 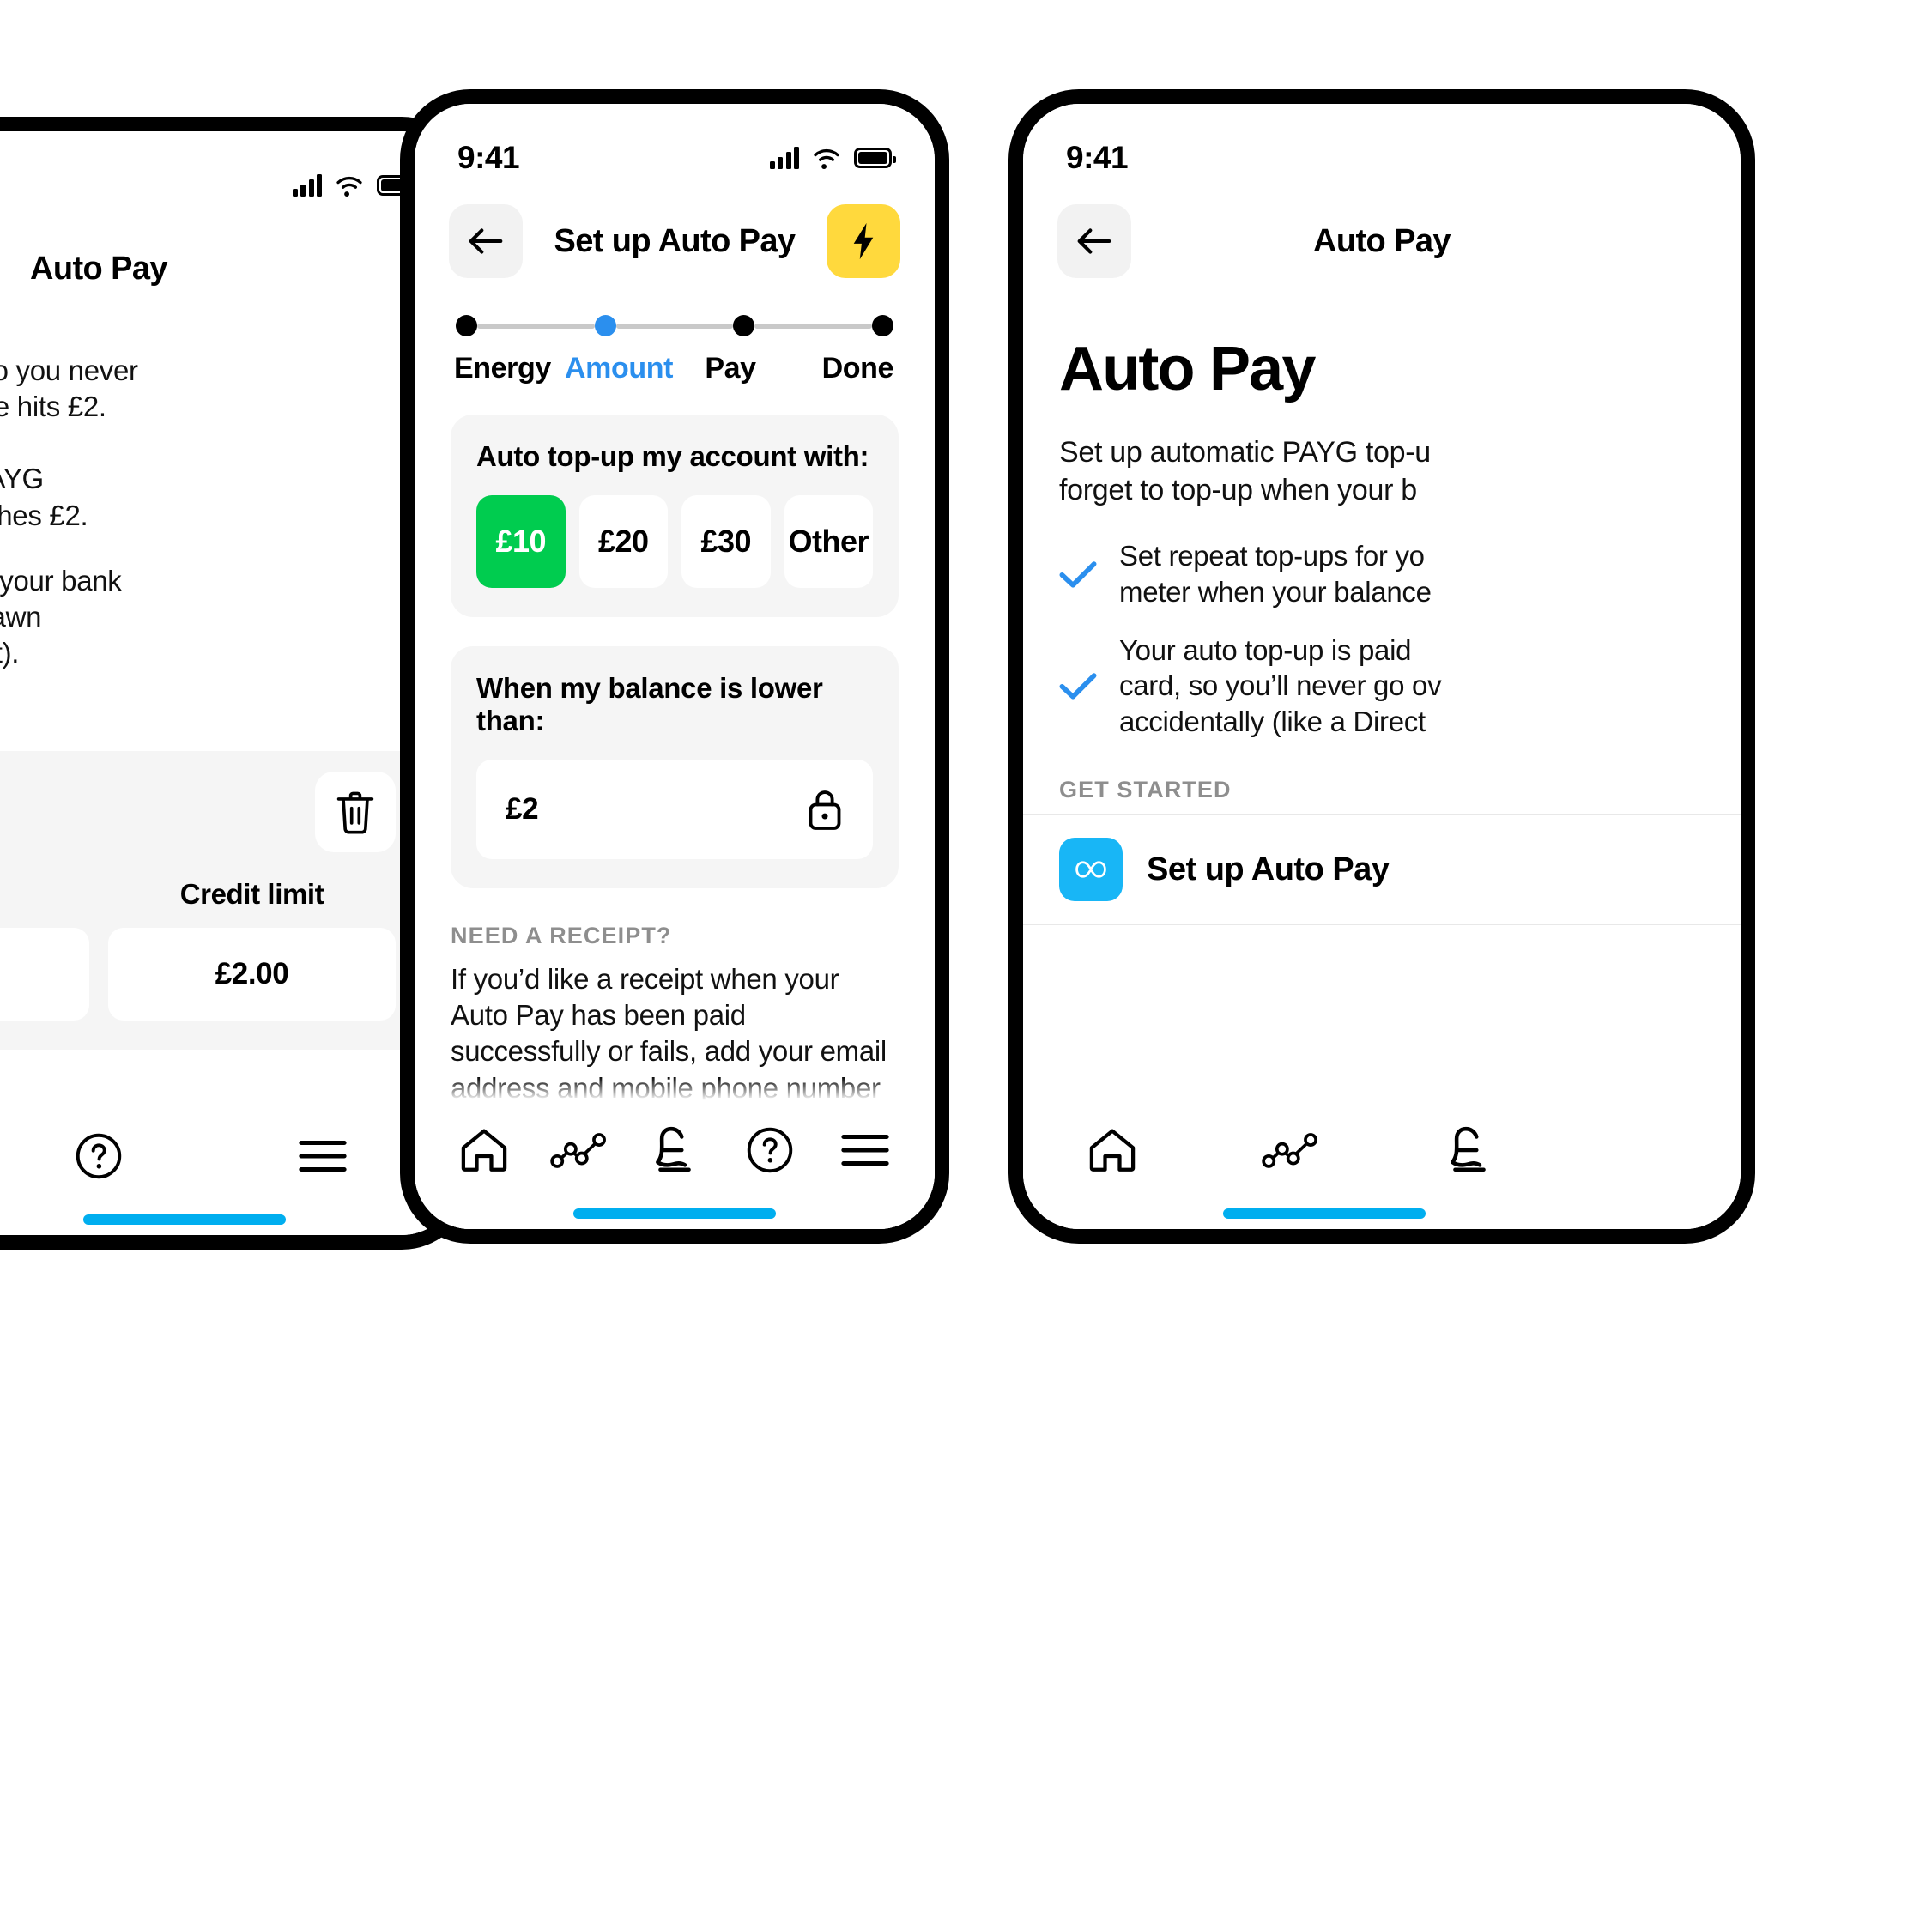 I want to click on middle-status-bar: 9:41, so click(x=675, y=143).